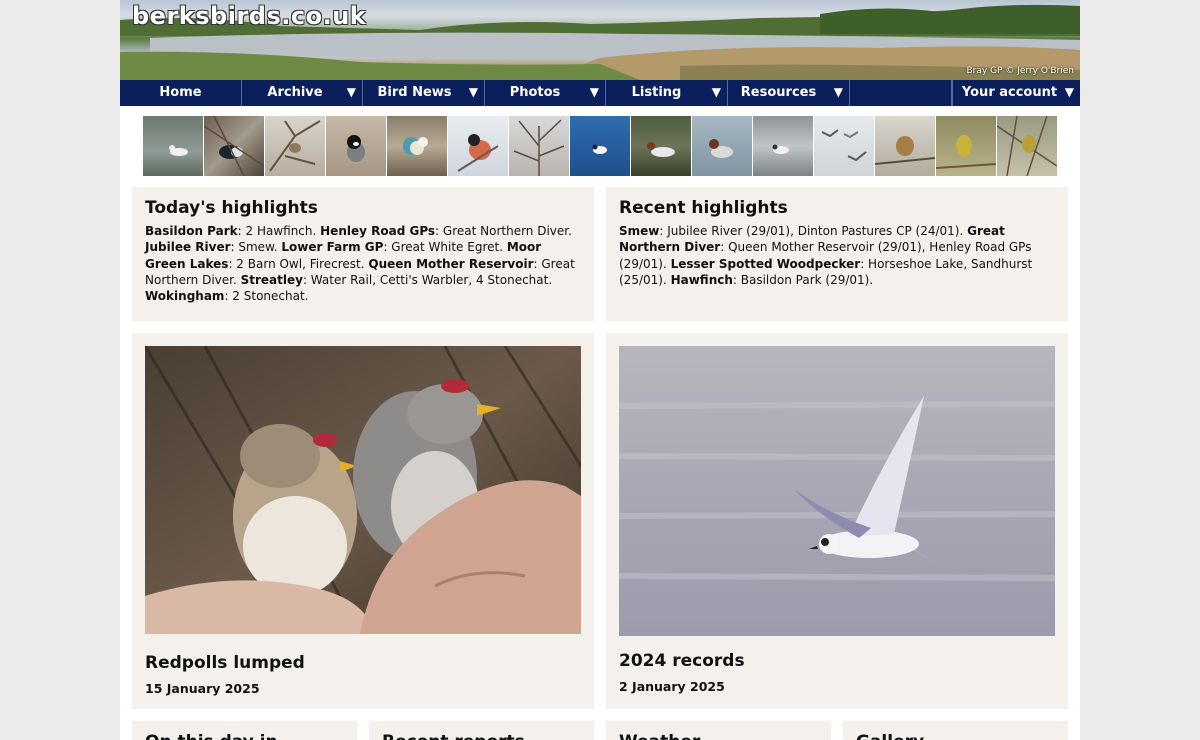 This screenshot has height=740, width=1200. Describe the element at coordinates (356, 146) in the screenshot. I see `thumbnail-coal-tit` at that location.